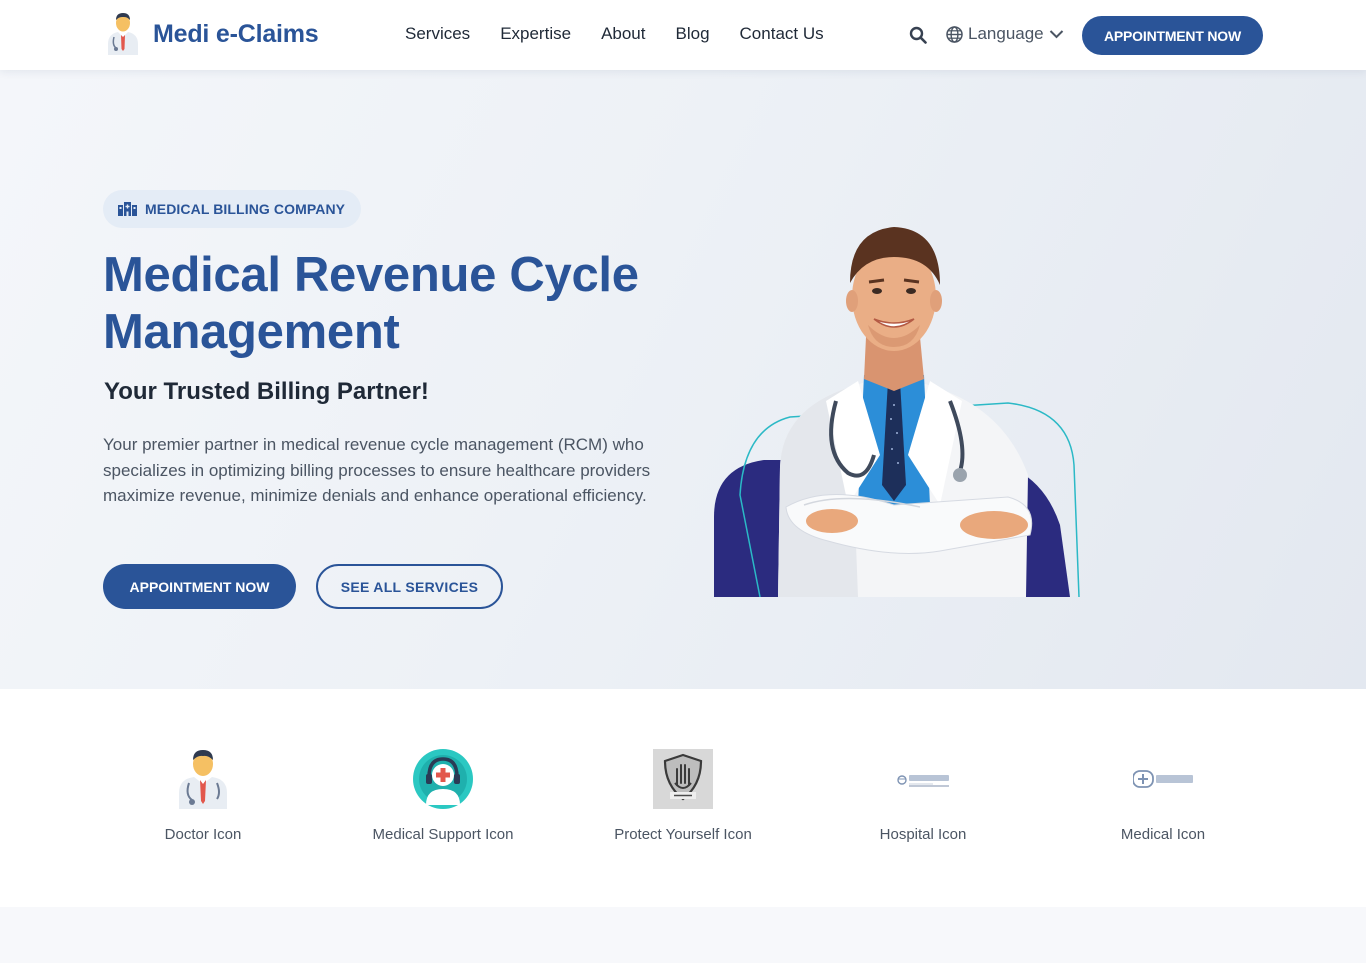 The height and width of the screenshot is (963, 1366). Describe the element at coordinates (683, 935) in the screenshot. I see `next-section-edge` at that location.